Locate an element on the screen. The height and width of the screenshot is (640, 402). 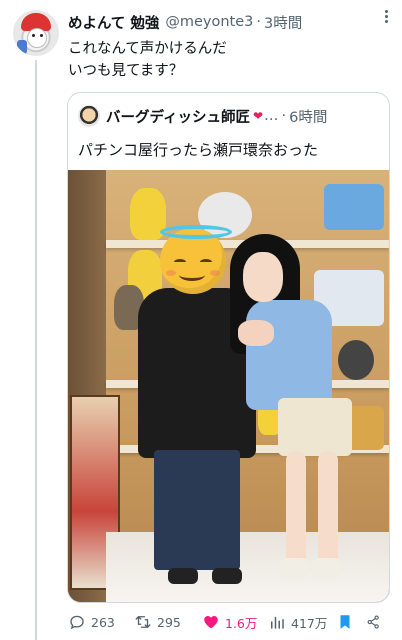
tweet-actions: 263 295 1.6万 417万 is located at coordinates (231, 622).